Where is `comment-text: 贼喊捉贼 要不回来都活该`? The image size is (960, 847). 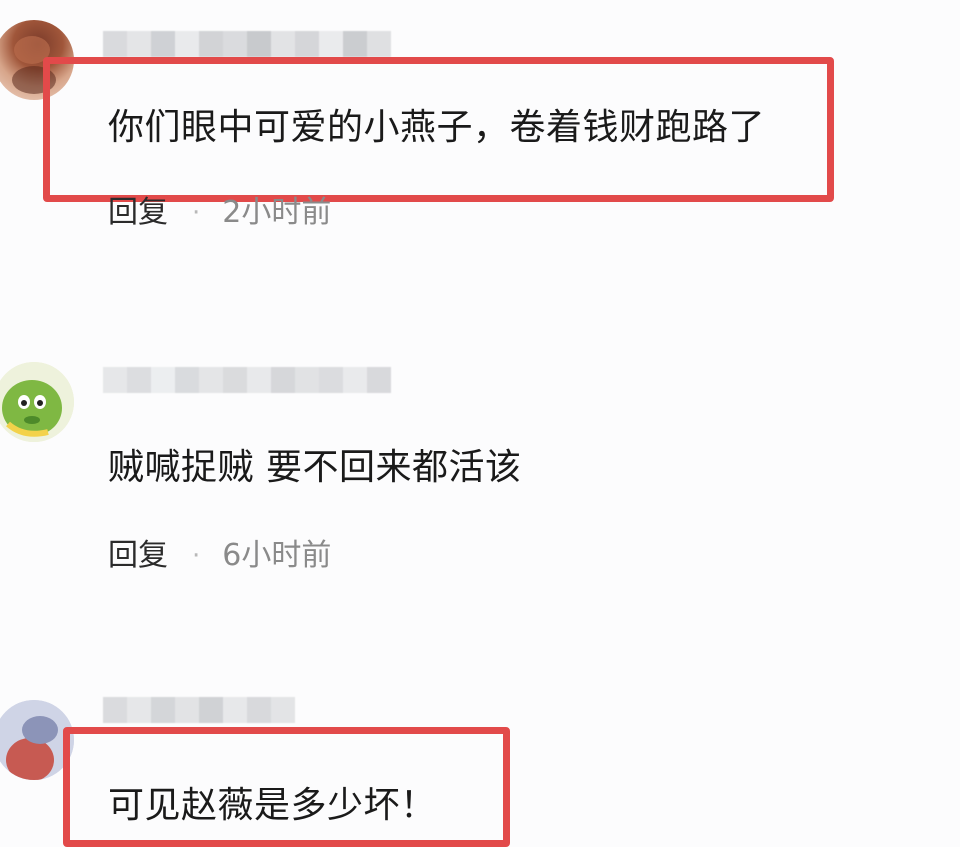
comment-text: 贼喊捉贼 要不回来都活该 is located at coordinates (315, 467).